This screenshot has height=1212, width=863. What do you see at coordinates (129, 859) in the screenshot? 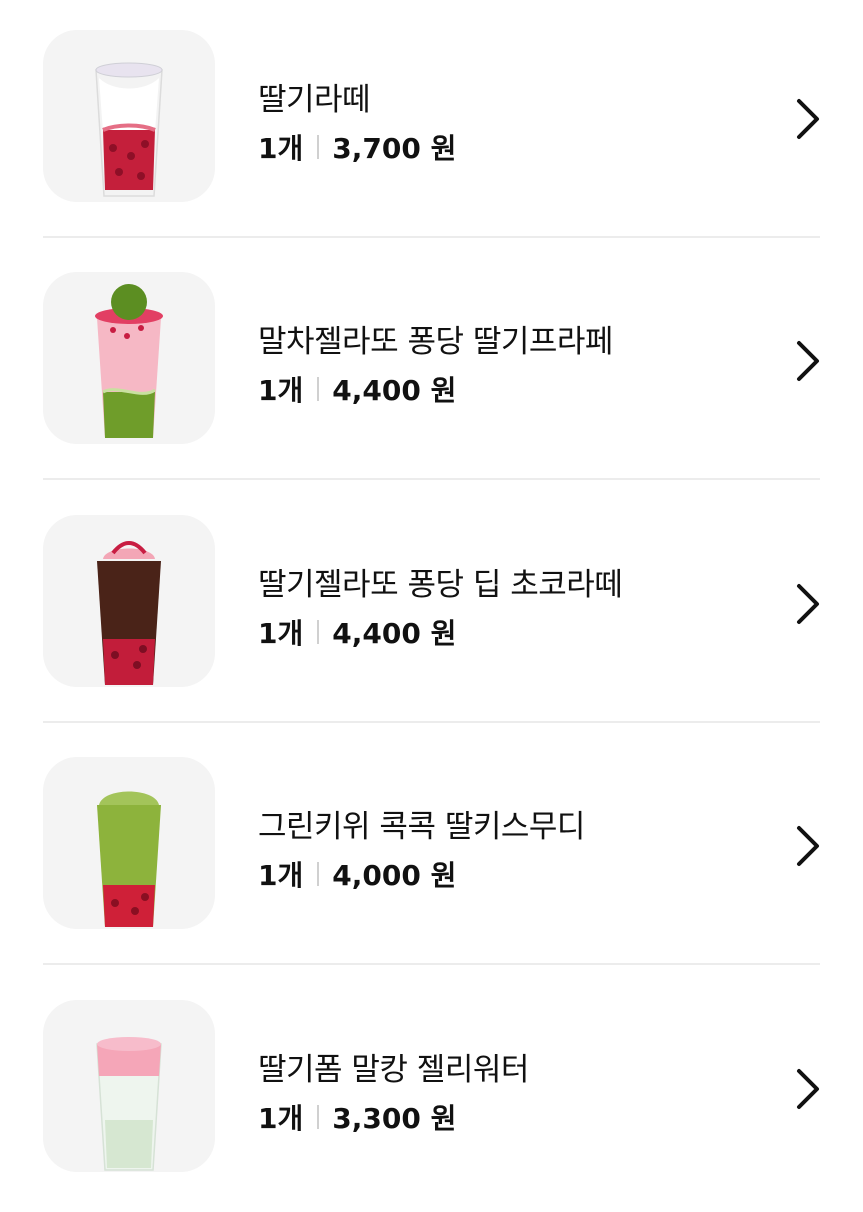
I see `green-kiwi-smoothie-image` at bounding box center [129, 859].